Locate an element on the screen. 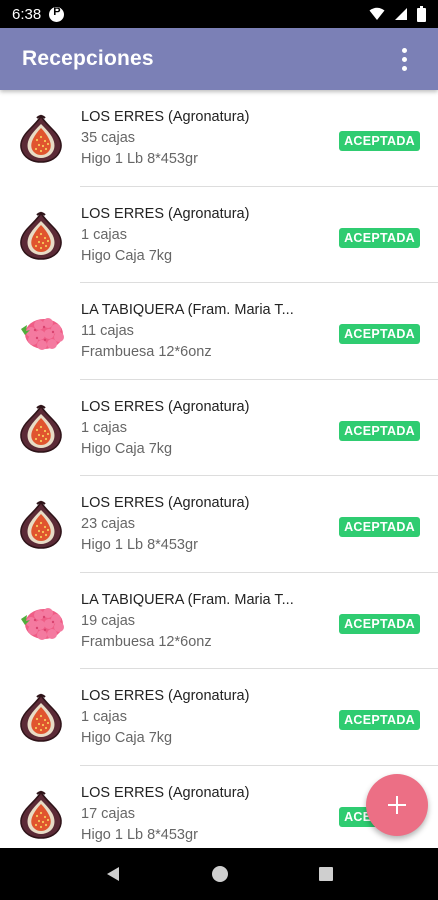 Image resolution: width=438 pixels, height=900 pixels. app-bar: Recepciones is located at coordinates (219, 59).